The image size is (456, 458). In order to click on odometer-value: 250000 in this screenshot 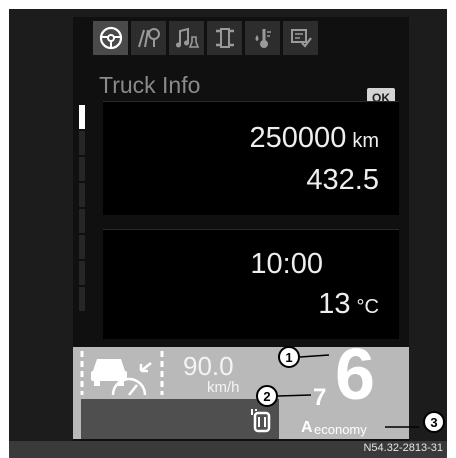, I will do `click(298, 138)`.